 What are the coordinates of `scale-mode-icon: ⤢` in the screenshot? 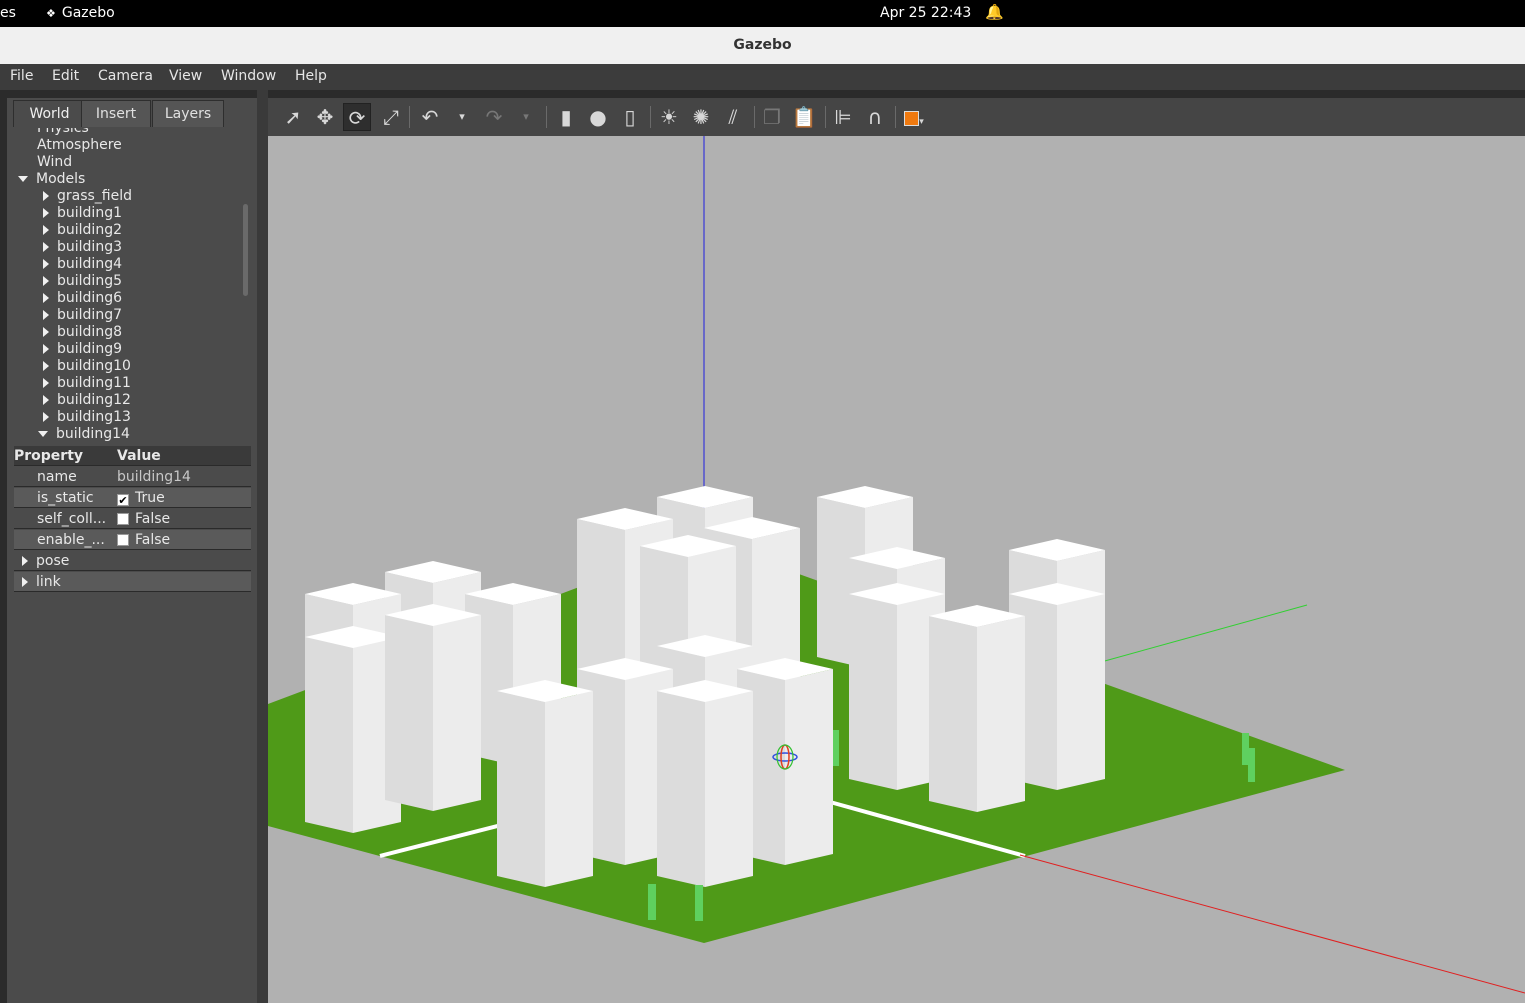 It's located at (391, 117).